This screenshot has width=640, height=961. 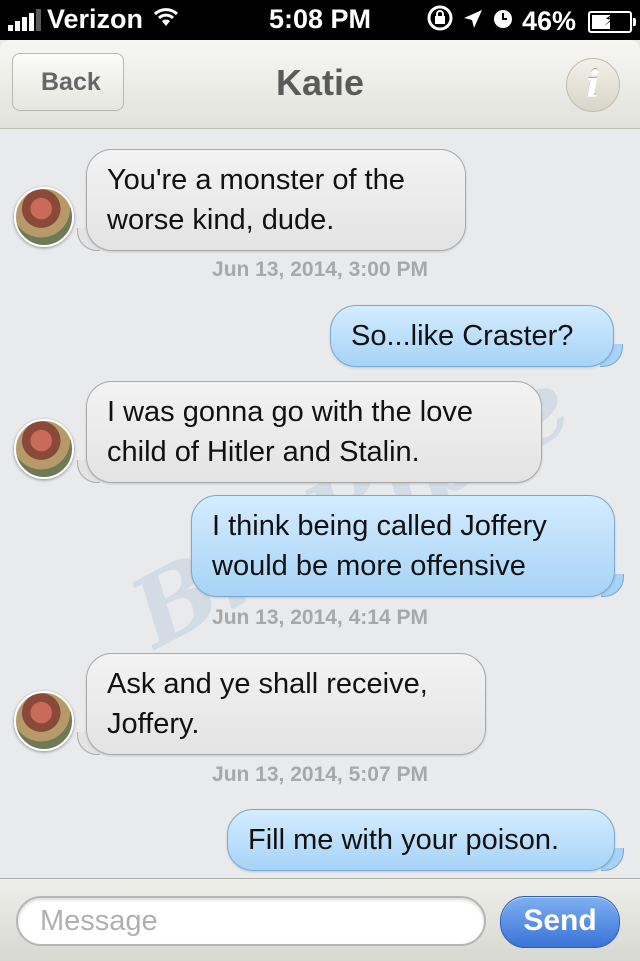 I want to click on timestamp: Jun 13, 2014, 4:14 PM, so click(x=320, y=617).